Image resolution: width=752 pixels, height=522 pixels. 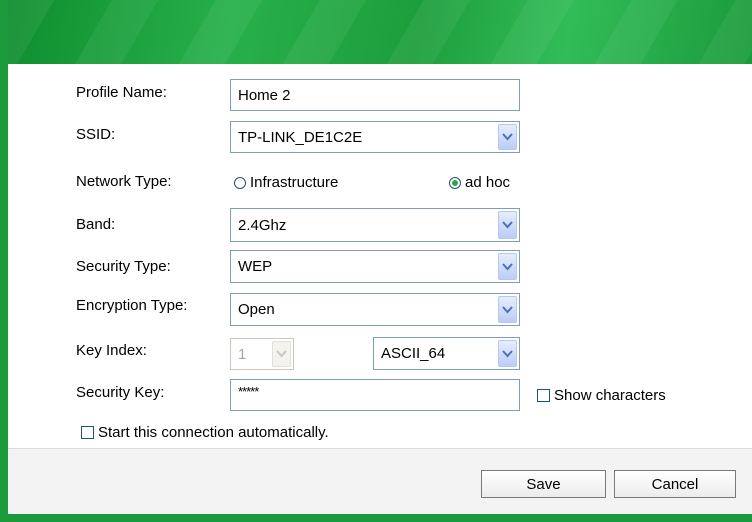 I want to click on security-key-value: *****, so click(x=248, y=391).